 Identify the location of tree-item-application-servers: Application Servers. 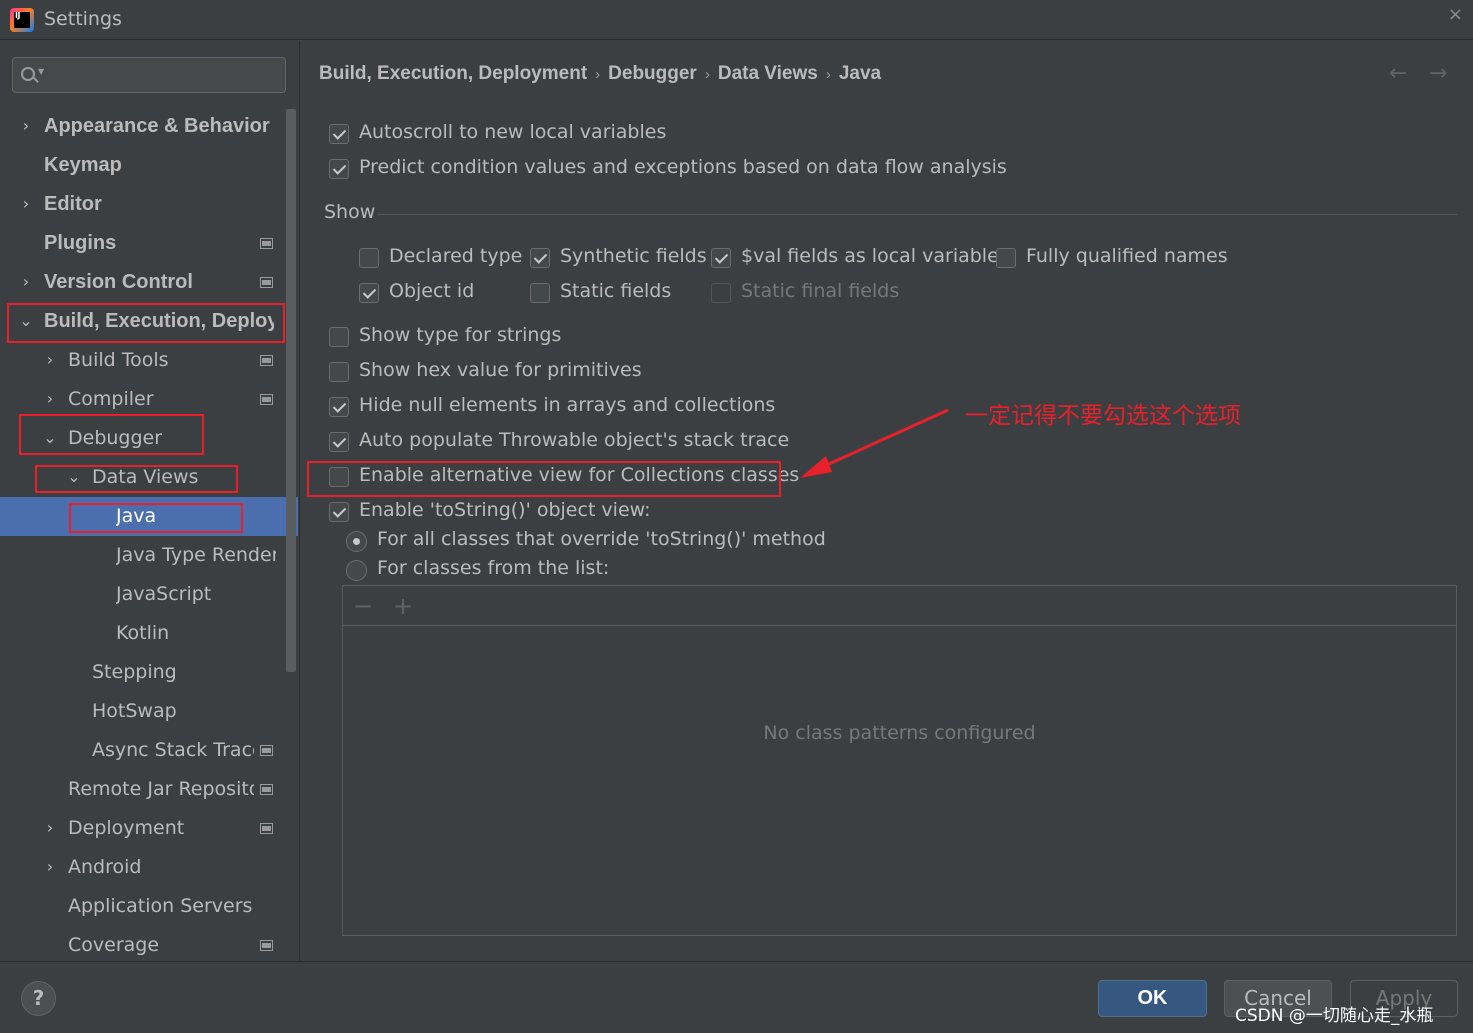
(143, 906).